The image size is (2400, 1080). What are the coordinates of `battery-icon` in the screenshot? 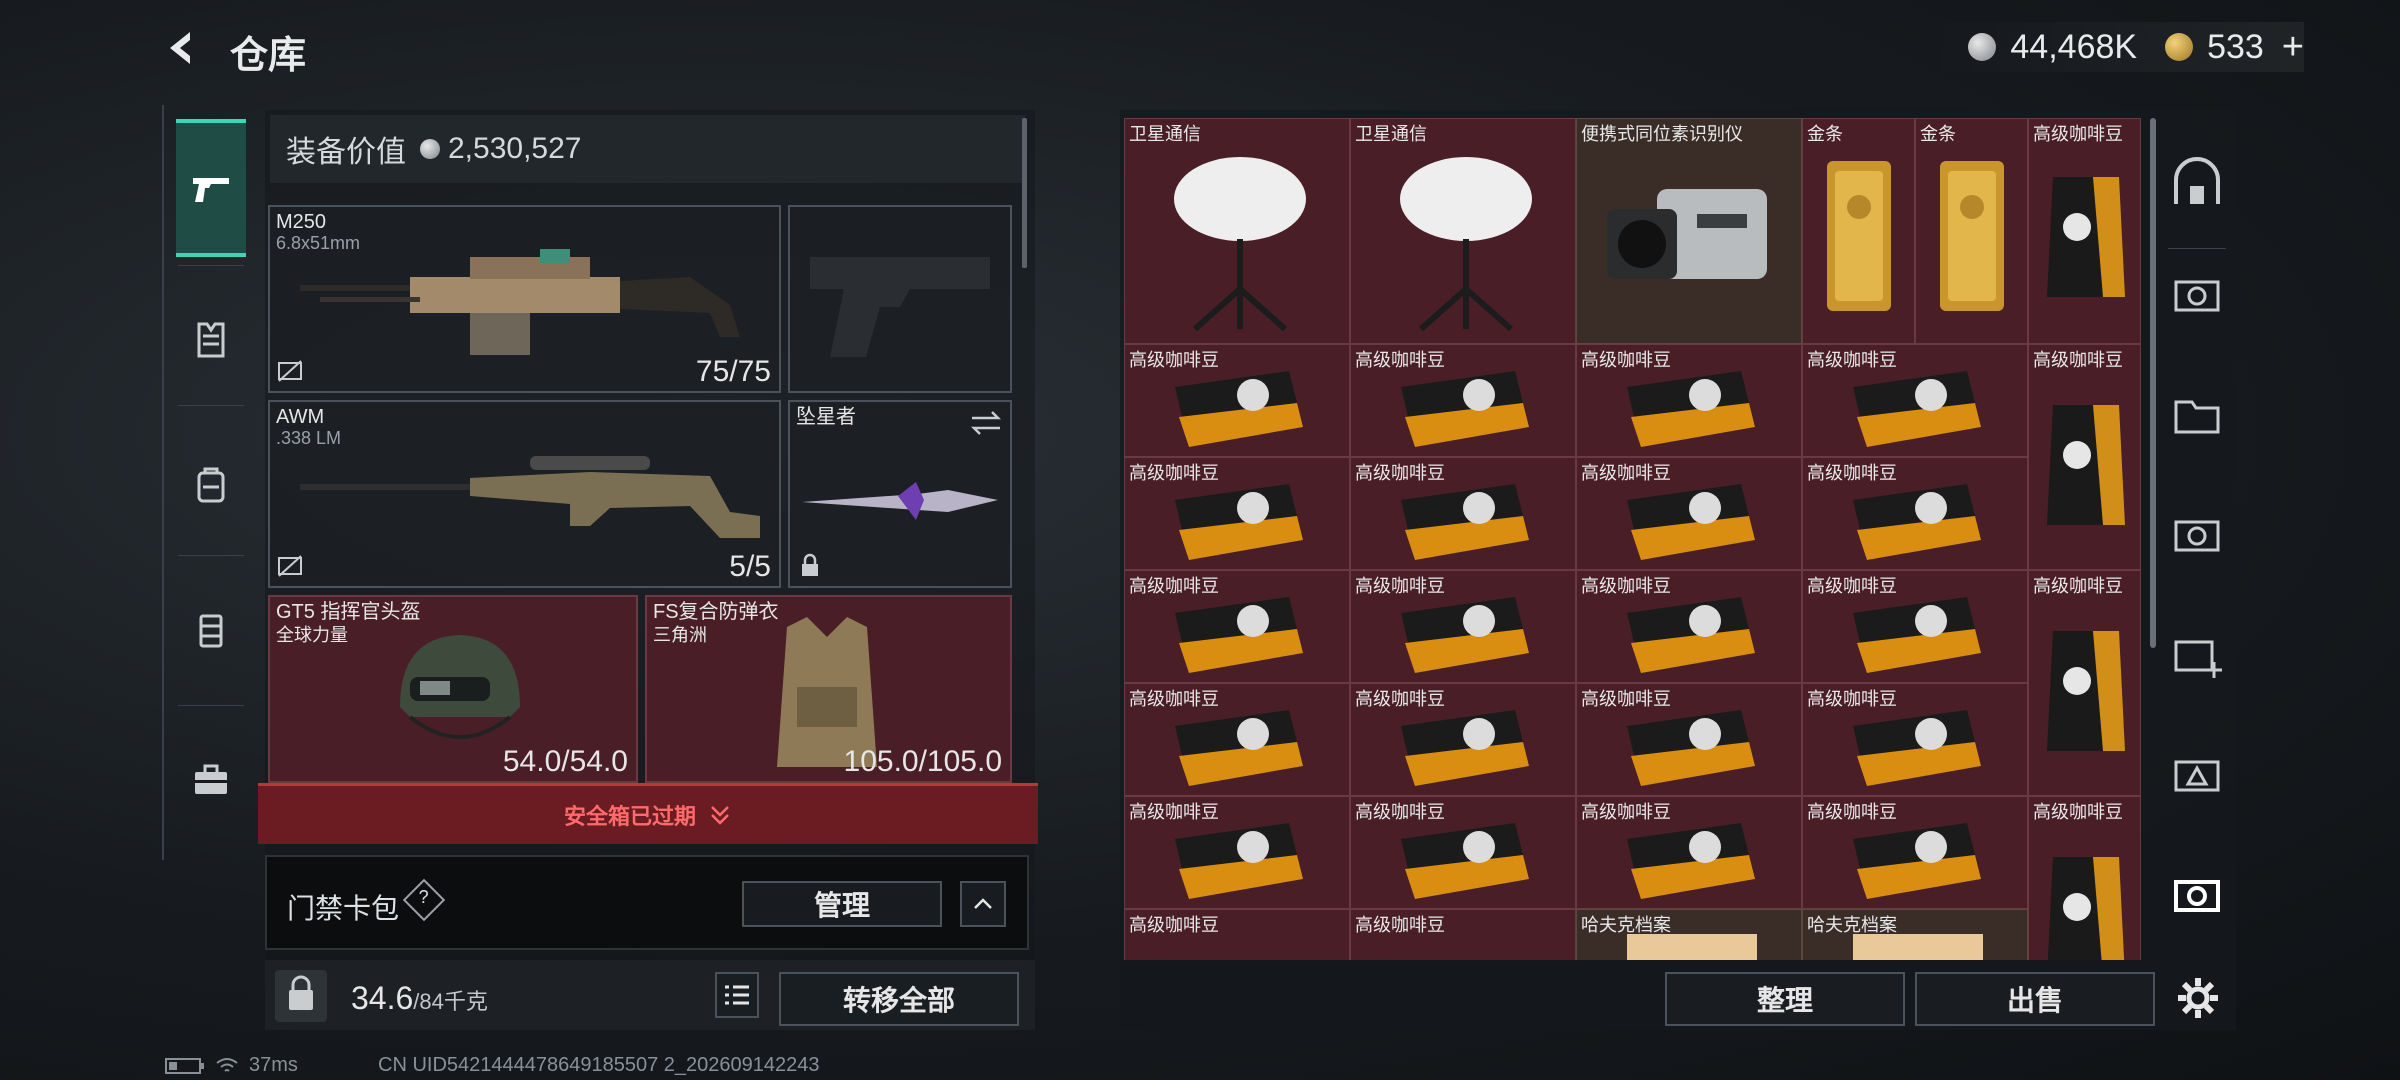 It's located at (184, 1065).